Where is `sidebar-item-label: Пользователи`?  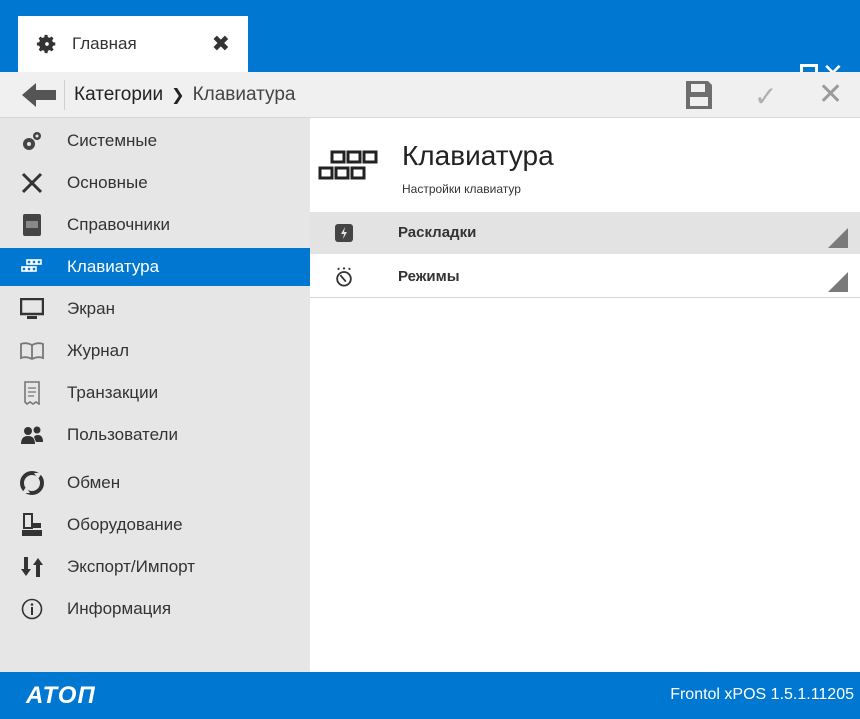
sidebar-item-label: Пользователи is located at coordinates (122, 434).